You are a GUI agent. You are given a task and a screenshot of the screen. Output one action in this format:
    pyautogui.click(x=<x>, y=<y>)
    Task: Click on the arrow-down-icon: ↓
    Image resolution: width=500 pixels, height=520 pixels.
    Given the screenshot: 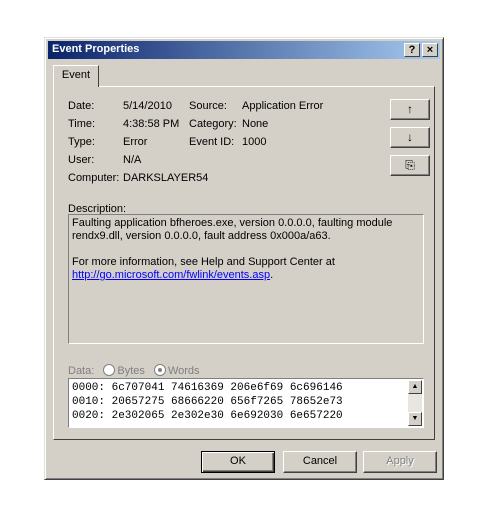 What is the action you would take?
    pyautogui.click(x=410, y=137)
    